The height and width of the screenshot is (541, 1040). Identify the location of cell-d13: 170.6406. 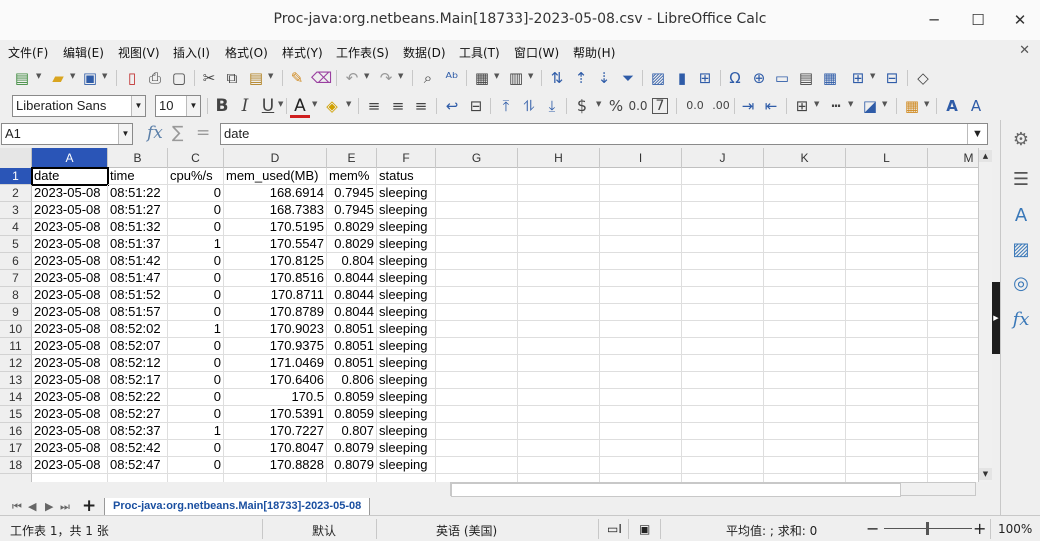
(275, 380).